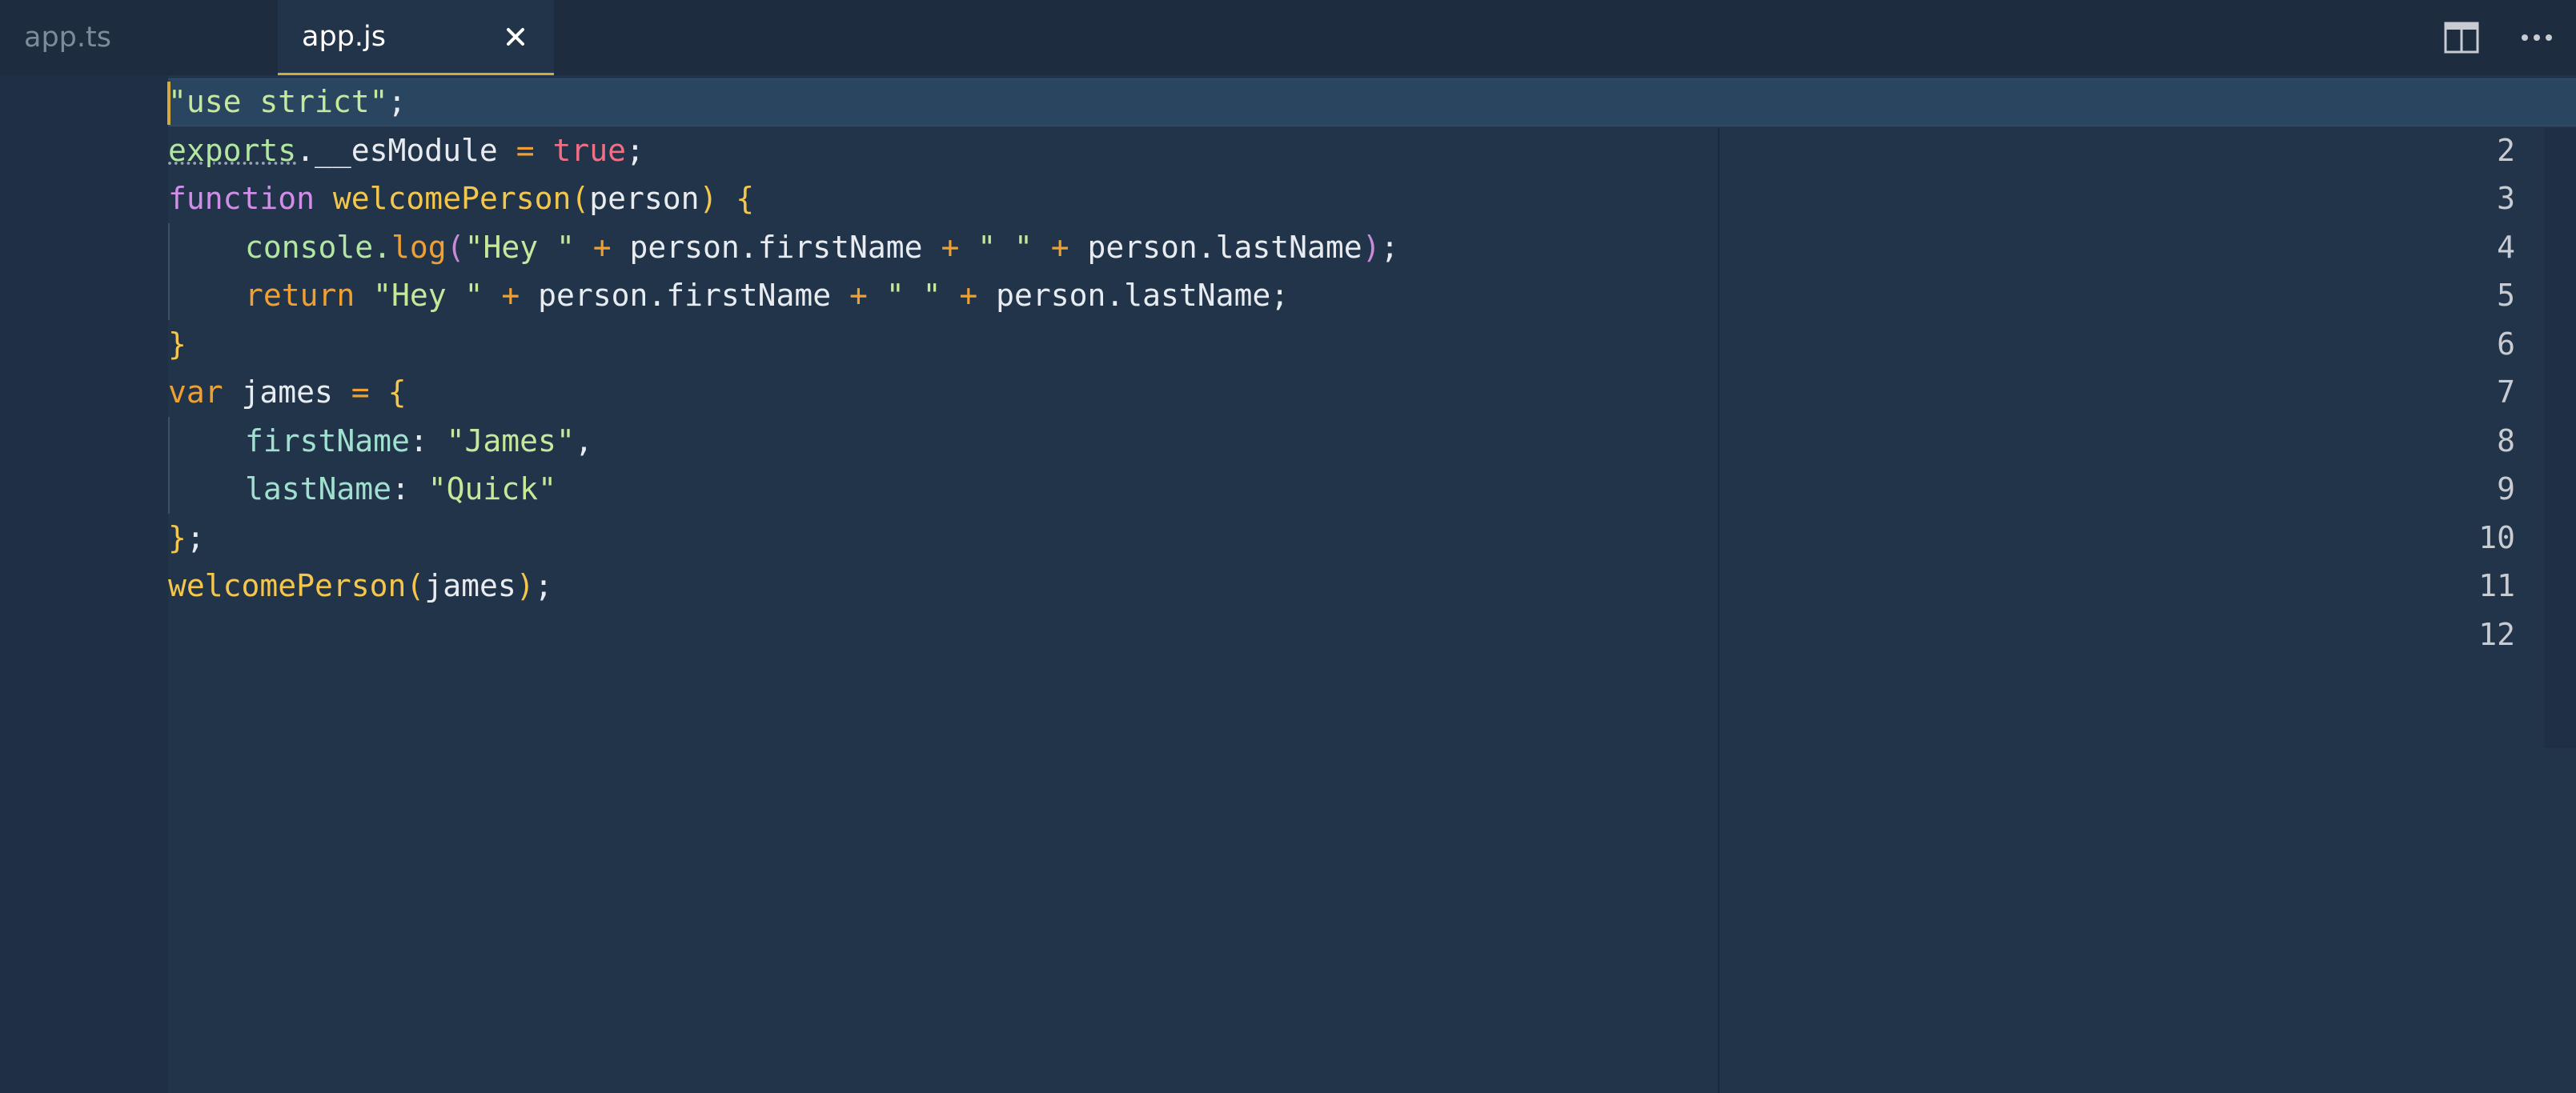  I want to click on tab-bar: app.ts app.js, so click(1288, 38).